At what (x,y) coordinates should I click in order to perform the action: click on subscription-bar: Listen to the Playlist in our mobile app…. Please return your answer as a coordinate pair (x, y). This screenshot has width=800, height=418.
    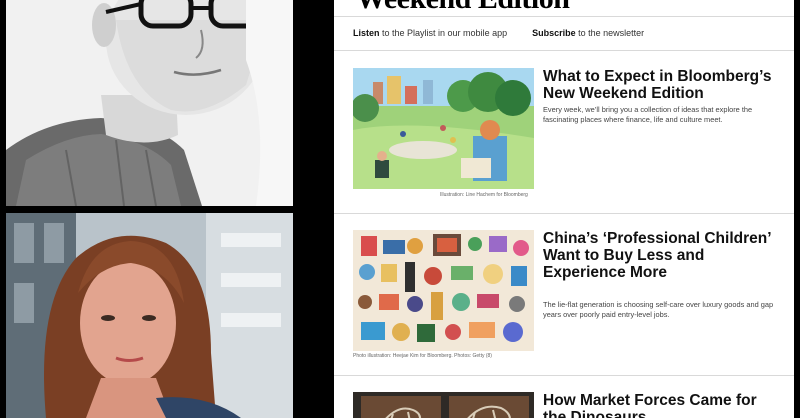
    Looking at the image, I should click on (498, 33).